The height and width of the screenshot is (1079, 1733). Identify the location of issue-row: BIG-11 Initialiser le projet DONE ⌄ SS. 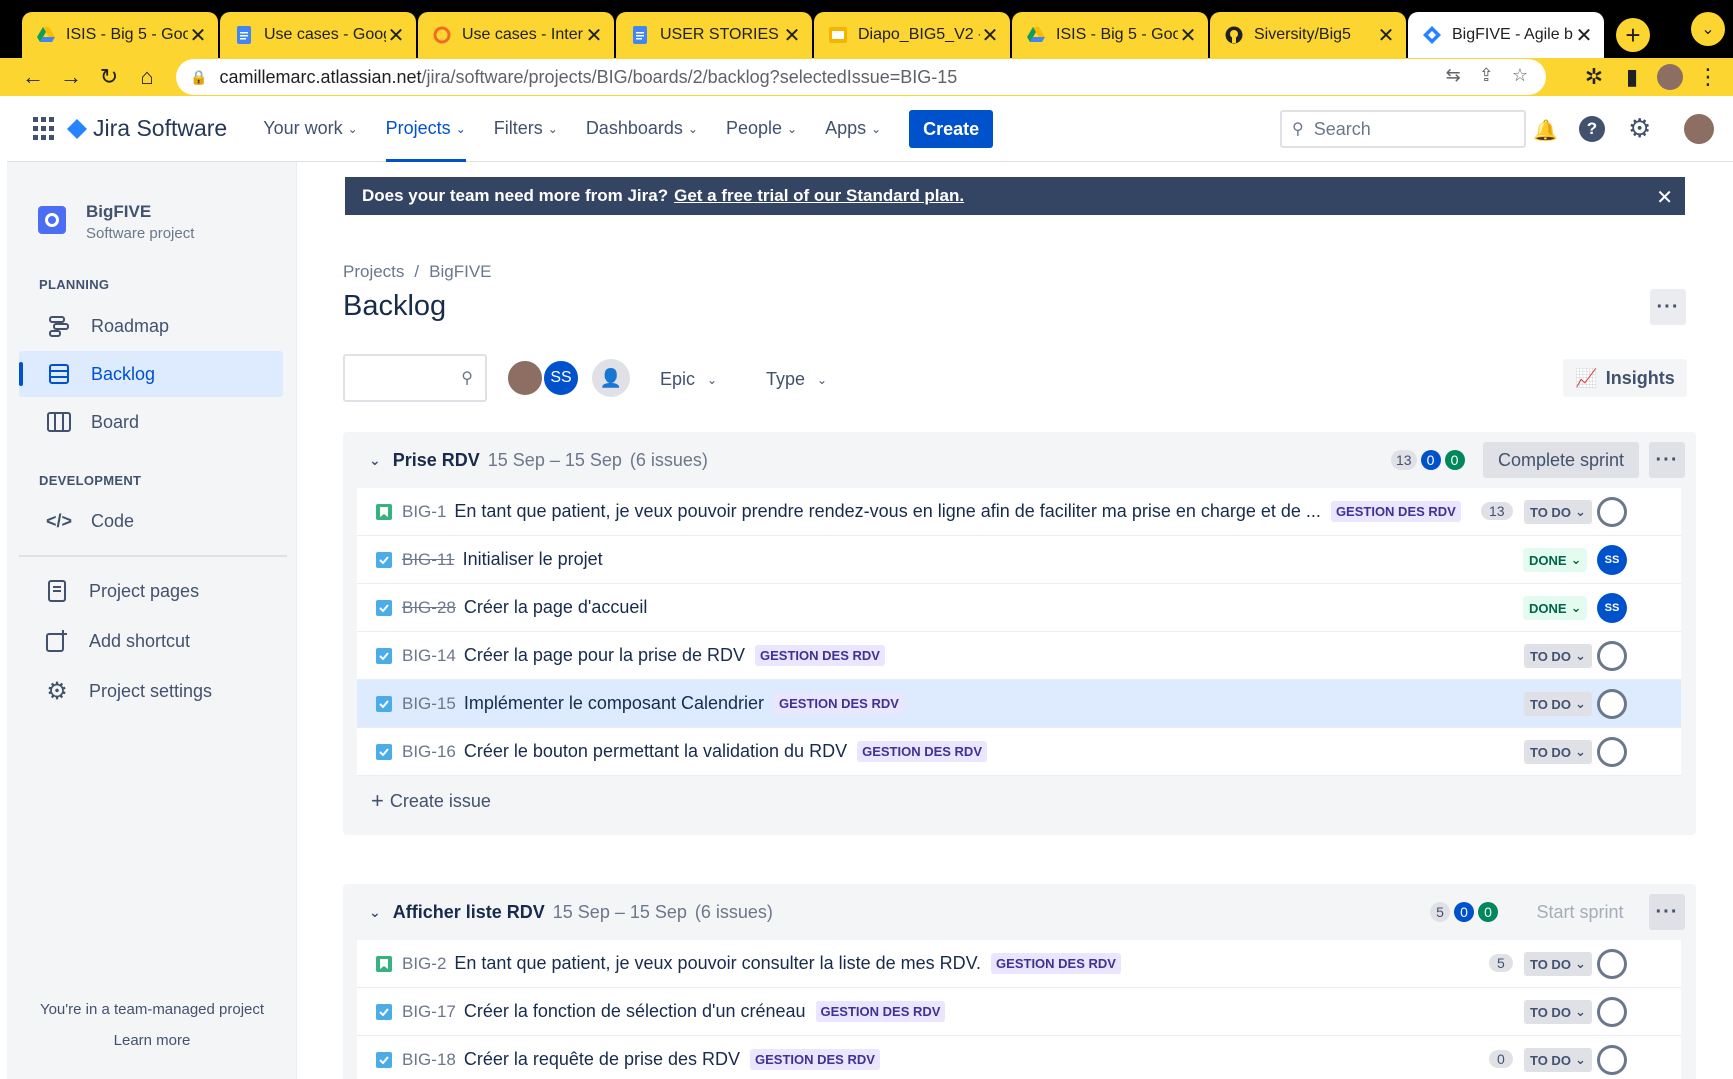
(1019, 560).